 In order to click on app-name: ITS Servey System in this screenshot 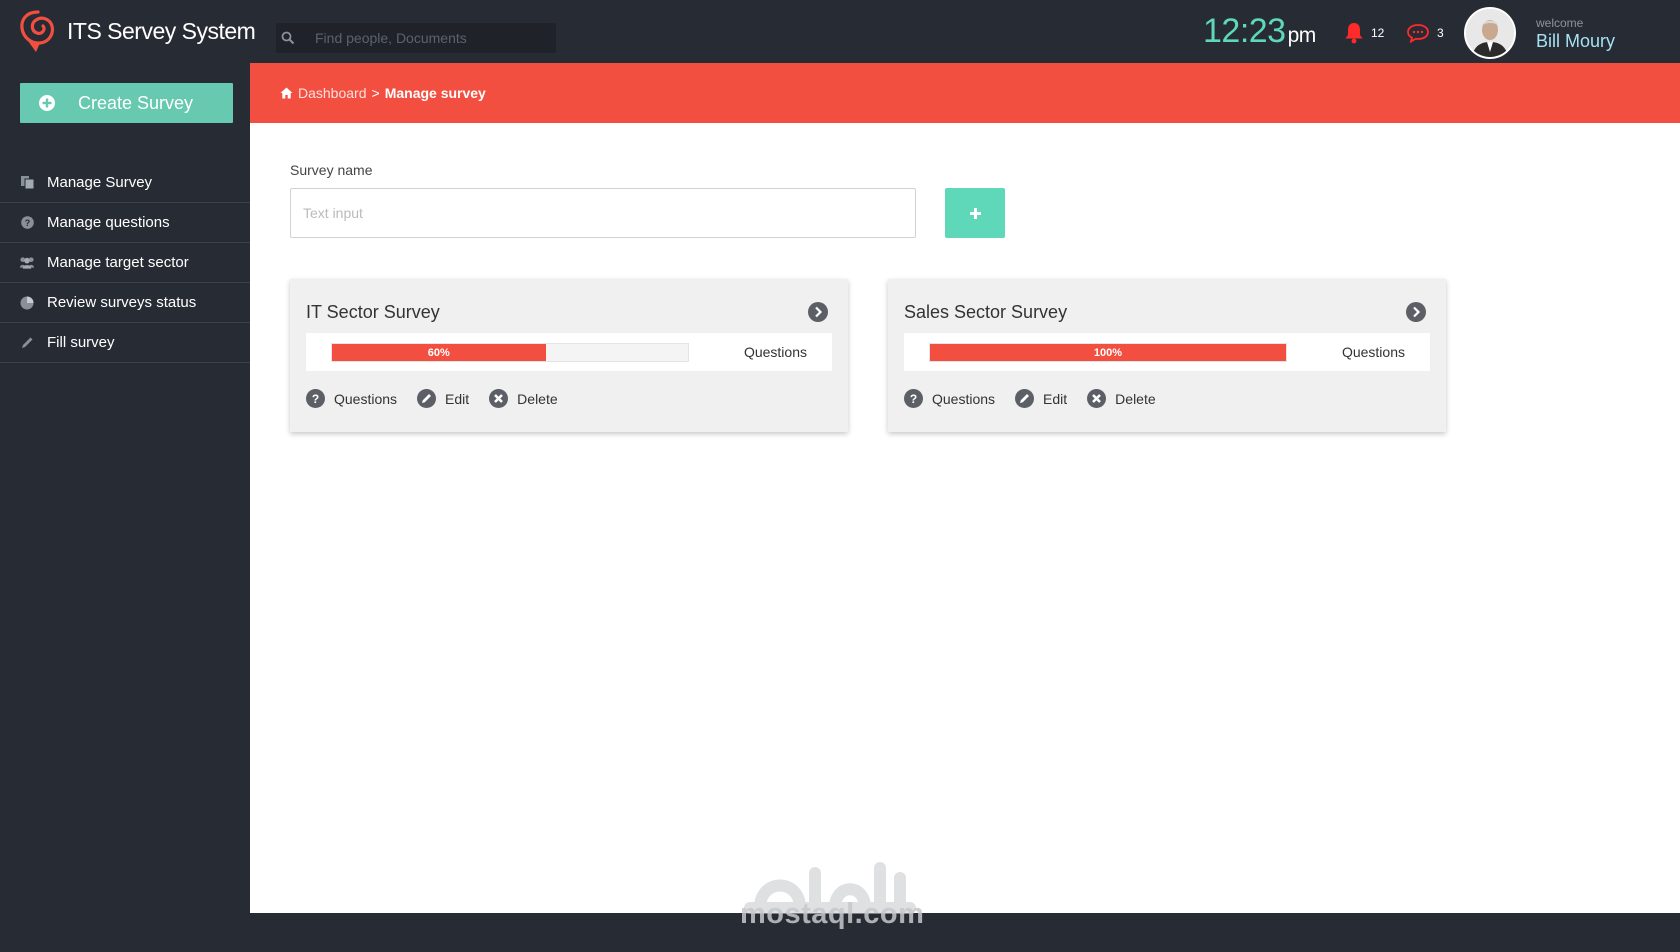, I will do `click(161, 30)`.